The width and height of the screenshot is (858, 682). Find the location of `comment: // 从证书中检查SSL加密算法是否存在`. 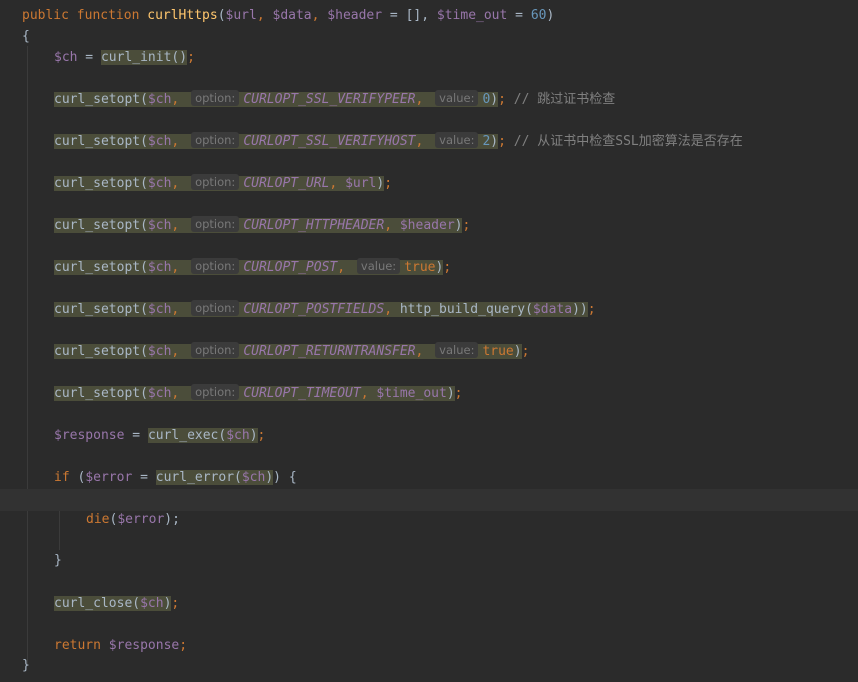

comment: // 从证书中检查SSL加密算法是否存在 is located at coordinates (624, 141).